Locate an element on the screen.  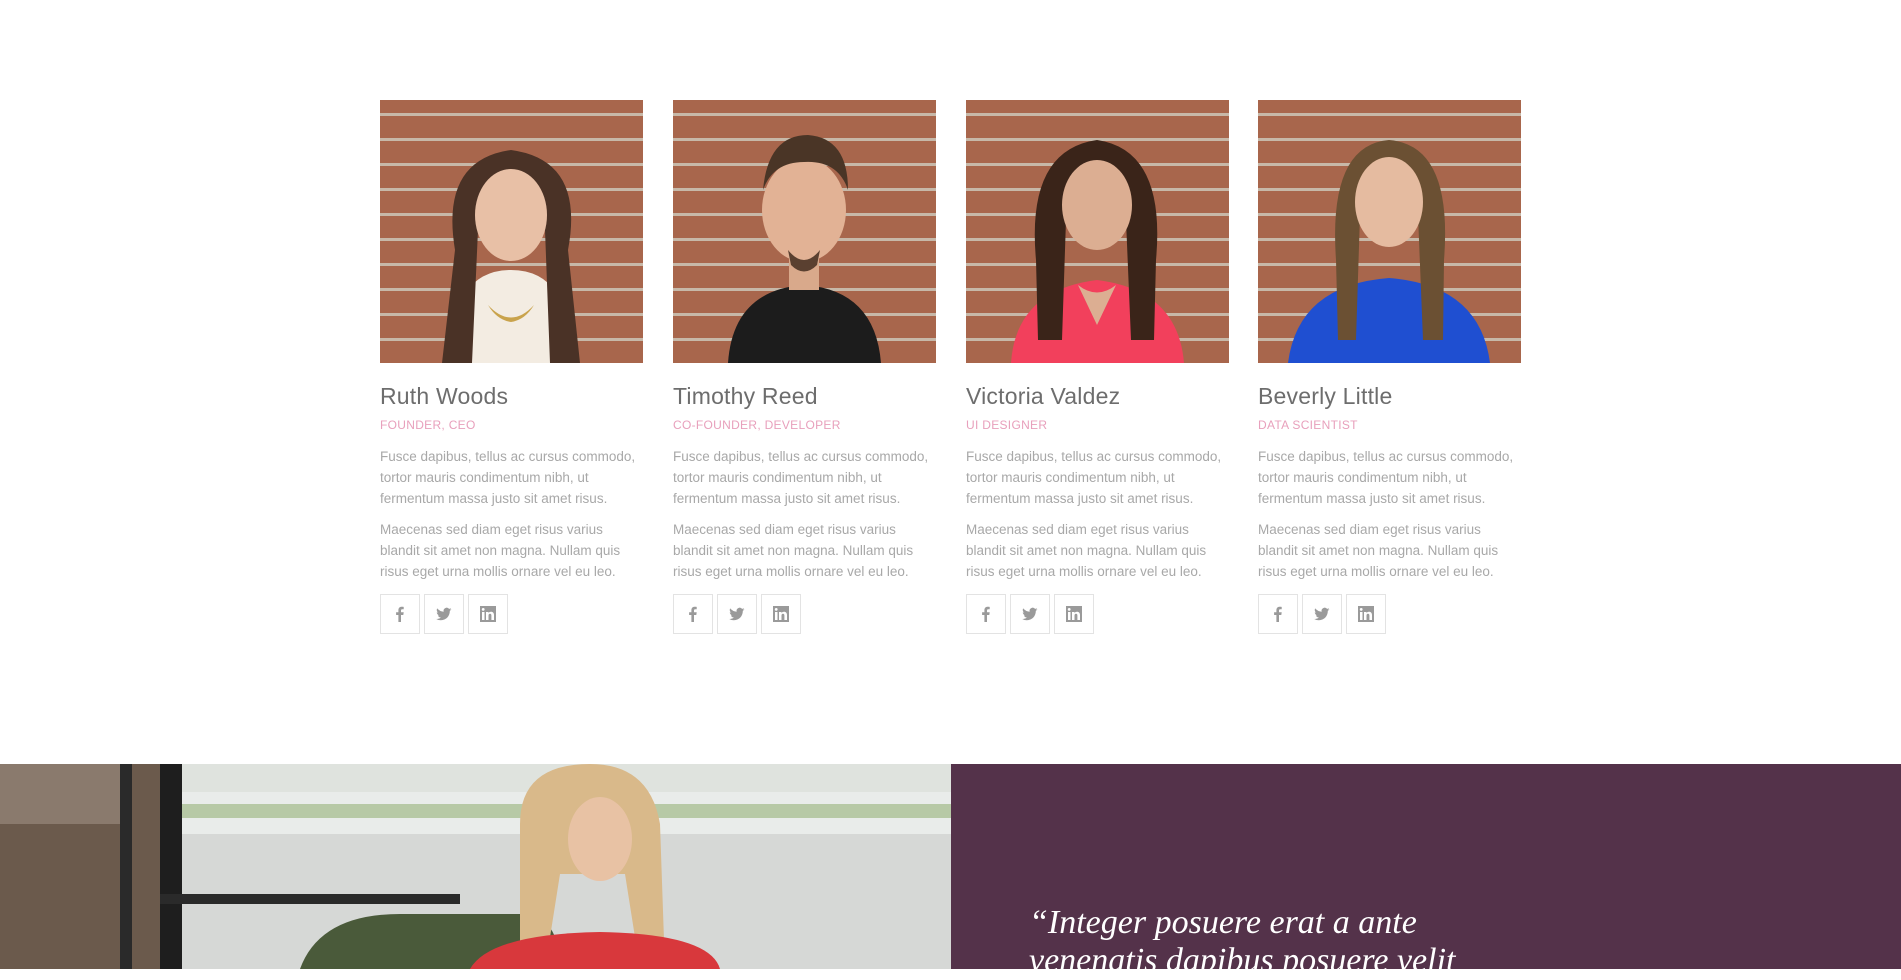
member-name: Beverly Little is located at coordinates (1325, 396).